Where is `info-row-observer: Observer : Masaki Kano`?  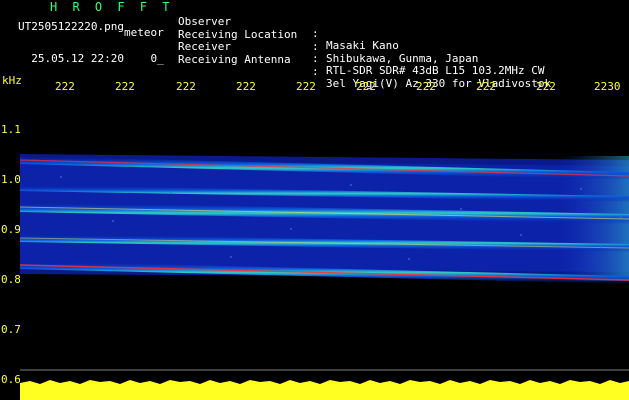 info-row-observer: Observer : Masaki Kano is located at coordinates (288, 28).